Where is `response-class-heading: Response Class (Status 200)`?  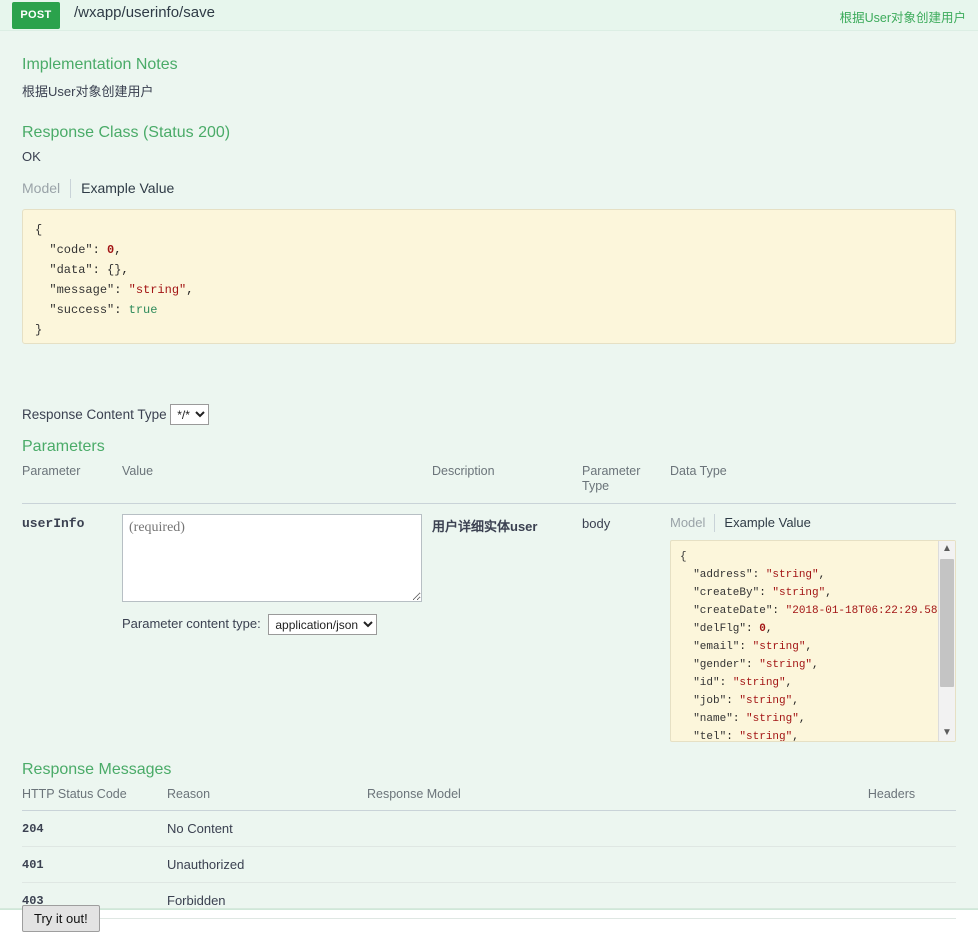
response-class-heading: Response Class (Status 200) is located at coordinates (126, 132).